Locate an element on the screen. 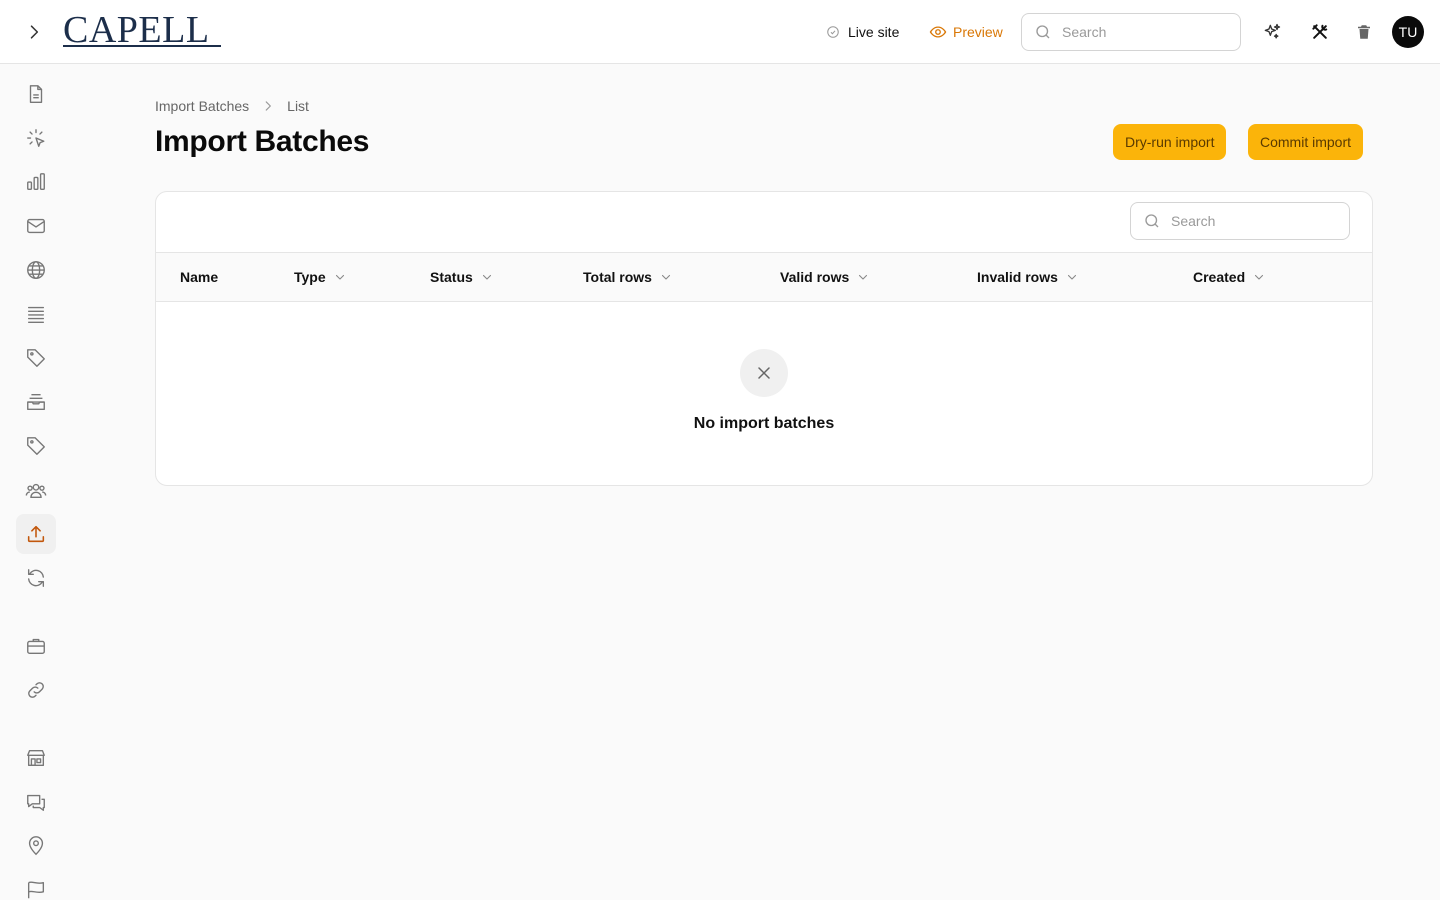 Image resolution: width=1440 pixels, height=900 pixels. x-mark-icon is located at coordinates (764, 373).